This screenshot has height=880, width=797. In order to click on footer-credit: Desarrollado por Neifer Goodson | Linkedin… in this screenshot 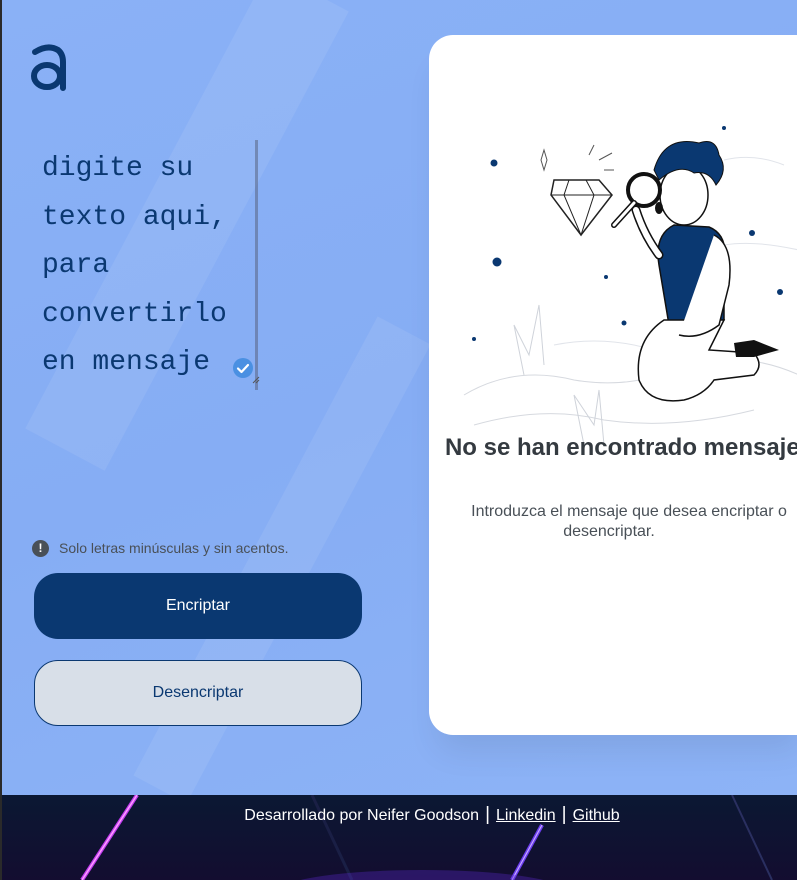, I will do `click(399, 815)`.